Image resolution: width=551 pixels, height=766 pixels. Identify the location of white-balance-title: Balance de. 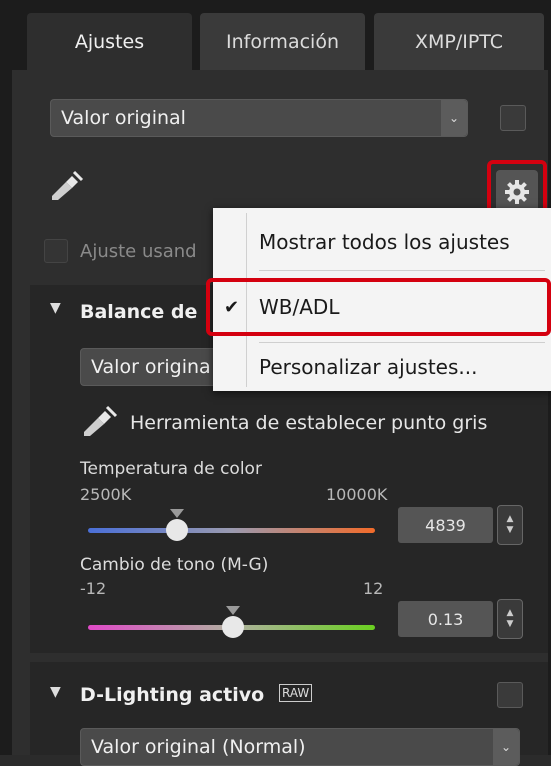
(139, 312).